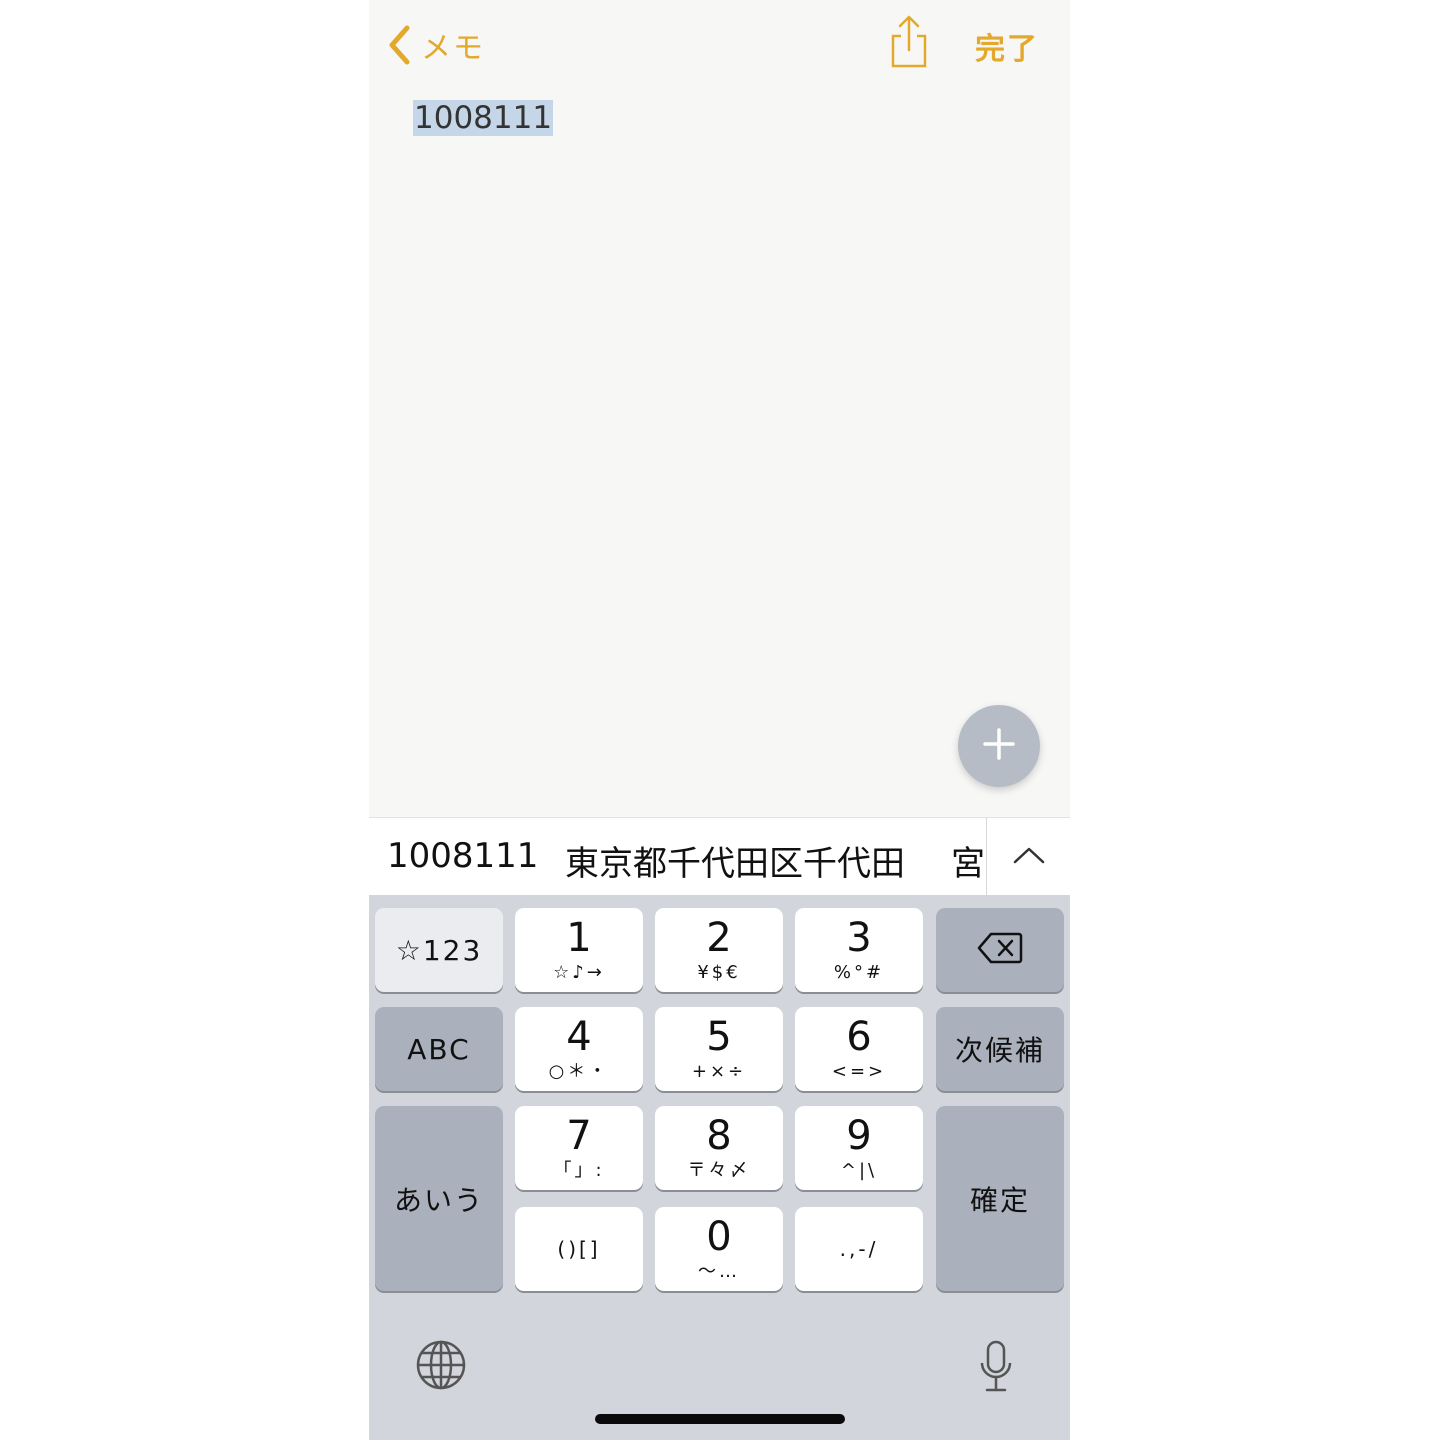 Image resolution: width=1440 pixels, height=1440 pixels. I want to click on key-main: 7, so click(579, 1136).